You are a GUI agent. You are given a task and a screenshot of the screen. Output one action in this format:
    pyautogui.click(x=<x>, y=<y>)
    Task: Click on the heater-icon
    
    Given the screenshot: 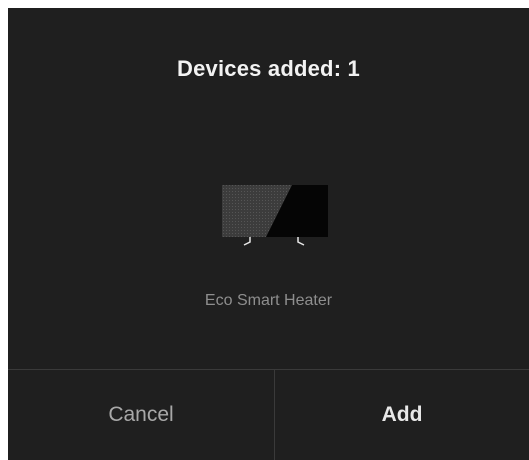 What is the action you would take?
    pyautogui.click(x=275, y=220)
    